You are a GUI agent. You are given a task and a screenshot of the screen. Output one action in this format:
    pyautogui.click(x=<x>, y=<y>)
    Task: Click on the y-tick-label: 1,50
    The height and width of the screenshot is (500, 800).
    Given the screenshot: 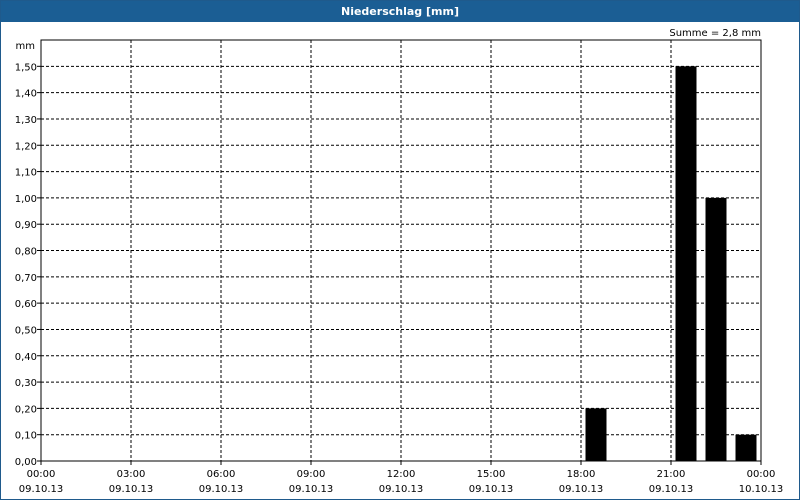 What is the action you would take?
    pyautogui.click(x=26, y=67)
    